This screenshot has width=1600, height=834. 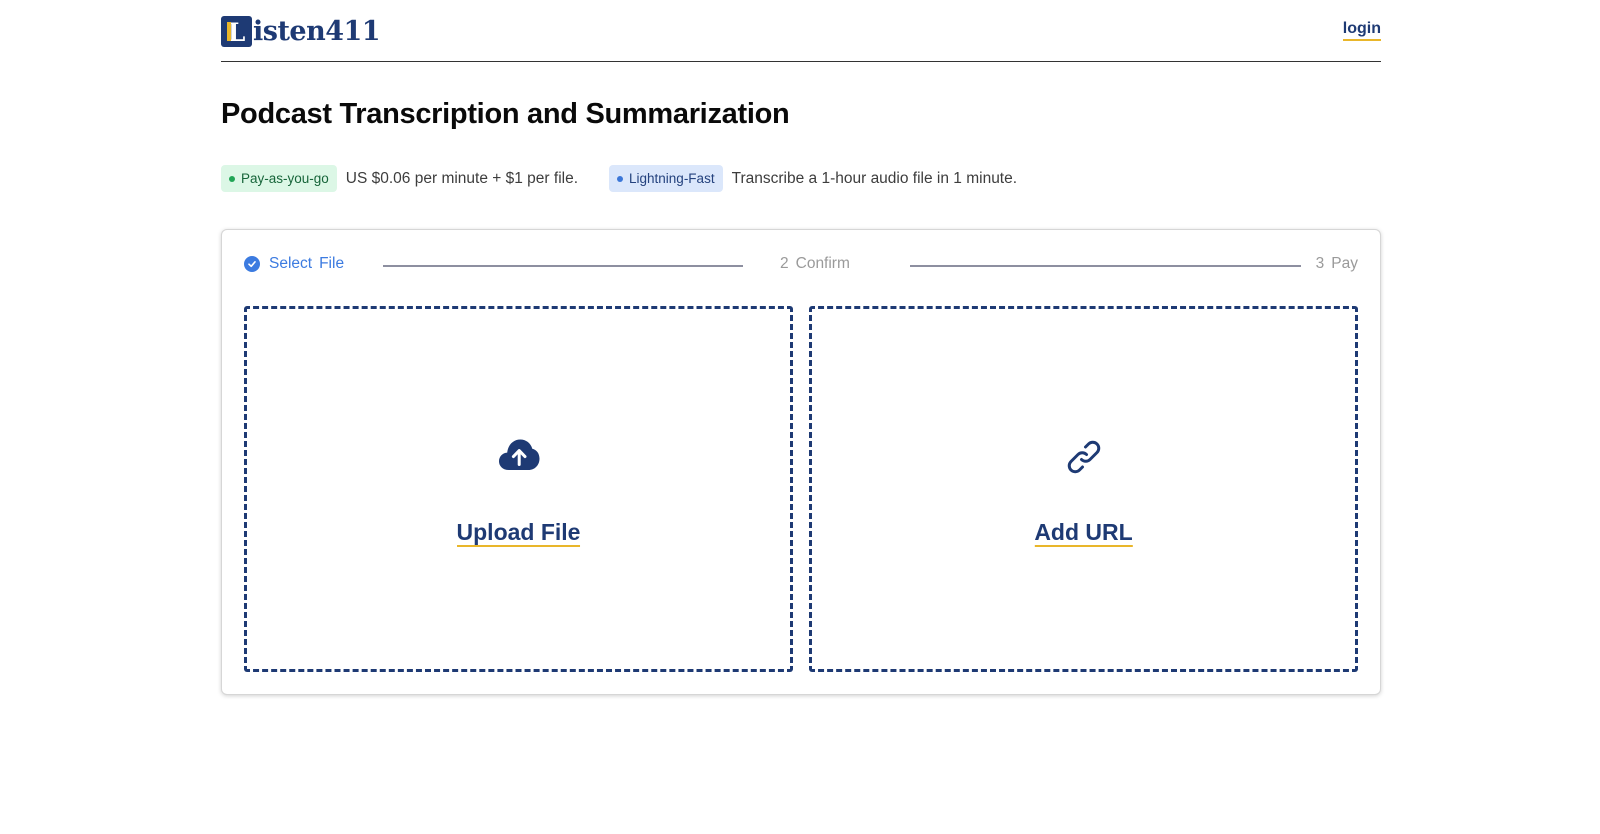 I want to click on step-select-file: Select File, so click(x=294, y=264).